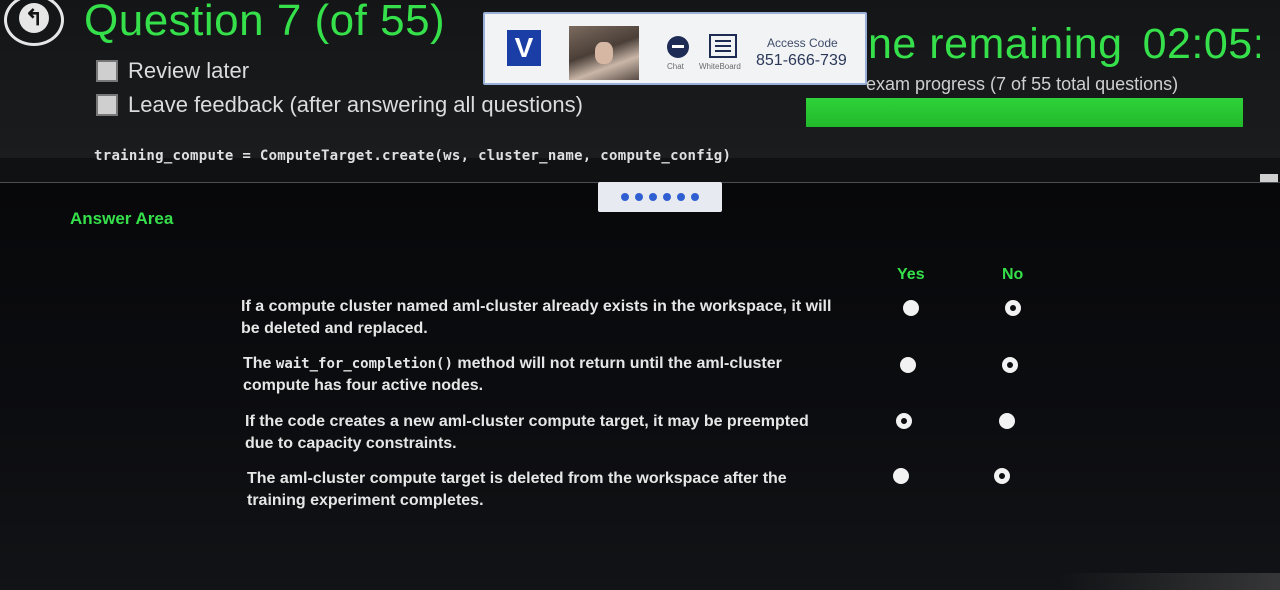 Image resolution: width=1280 pixels, height=590 pixels. Describe the element at coordinates (1022, 84) in the screenshot. I see `exam-progress-label: exam progress (7 of 55 total questions)` at that location.